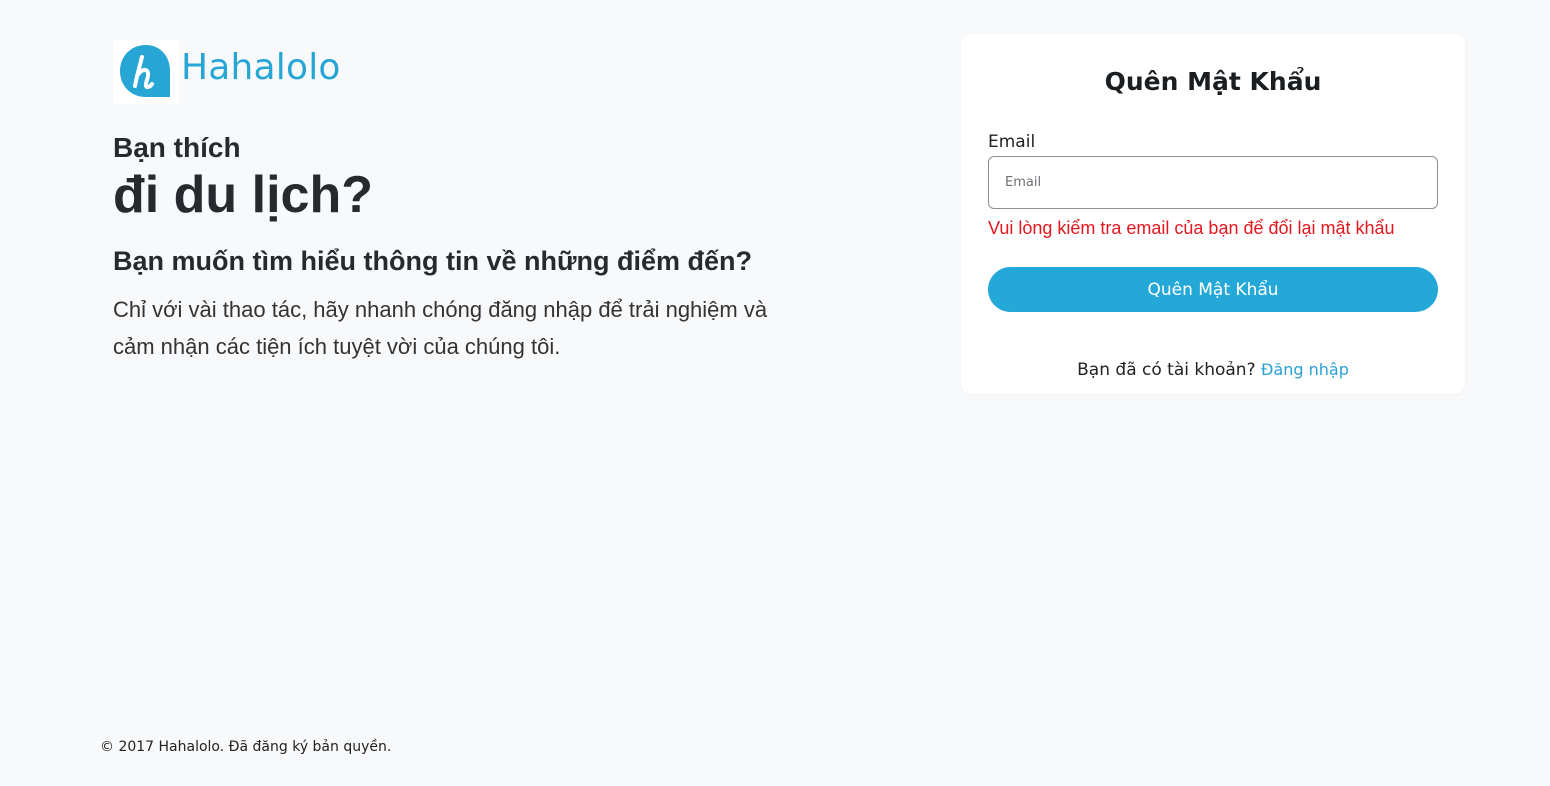  What do you see at coordinates (1305, 369) in the screenshot?
I see `login-link: Đăng nhập` at bounding box center [1305, 369].